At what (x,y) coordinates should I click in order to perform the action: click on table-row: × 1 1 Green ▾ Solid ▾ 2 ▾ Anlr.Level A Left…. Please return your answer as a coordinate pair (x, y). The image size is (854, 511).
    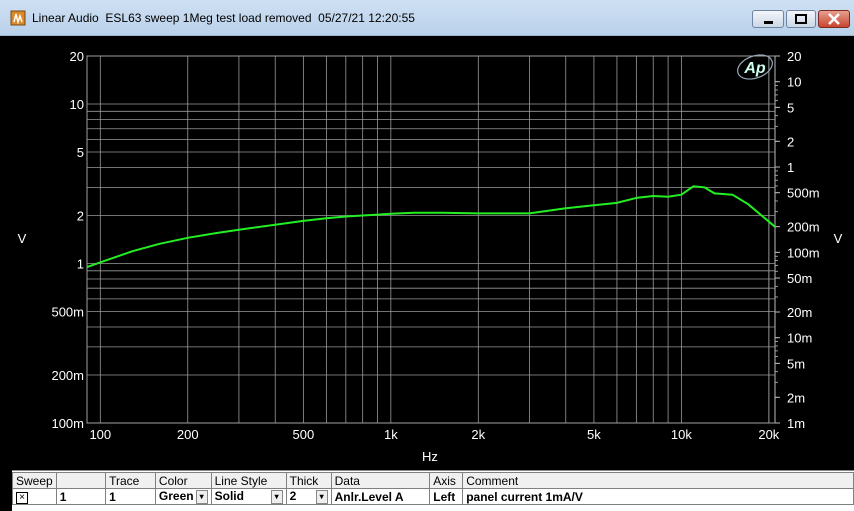
    Looking at the image, I should click on (433, 496).